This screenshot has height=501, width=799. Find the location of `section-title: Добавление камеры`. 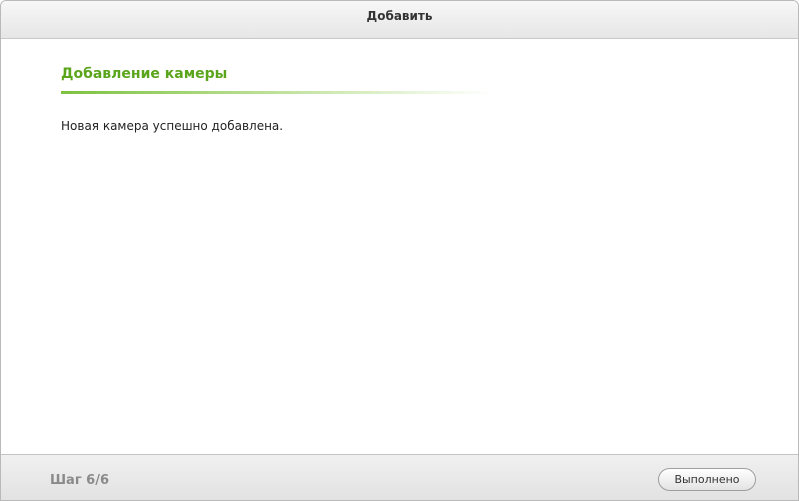

section-title: Добавление камеры is located at coordinates (144, 74).